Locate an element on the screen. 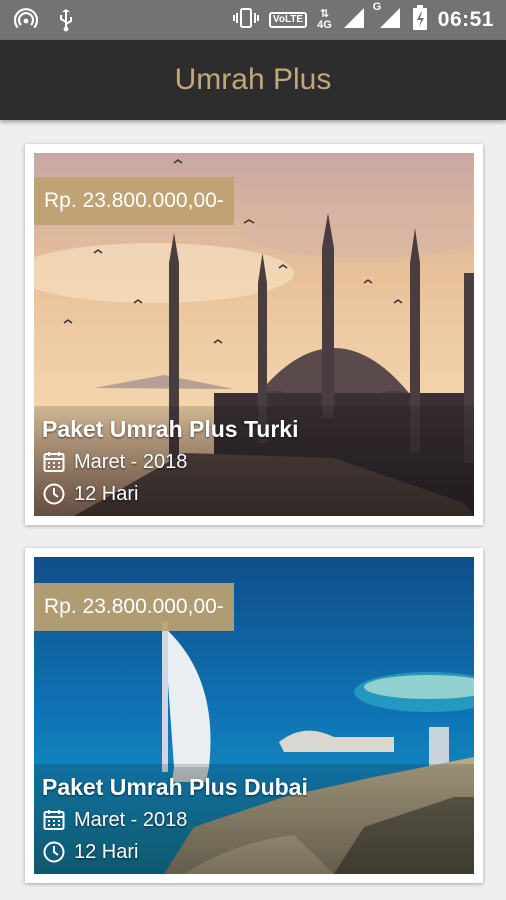  status-bar: VoLTE ⇅ 4G G 06:51 is located at coordinates (253, 20).